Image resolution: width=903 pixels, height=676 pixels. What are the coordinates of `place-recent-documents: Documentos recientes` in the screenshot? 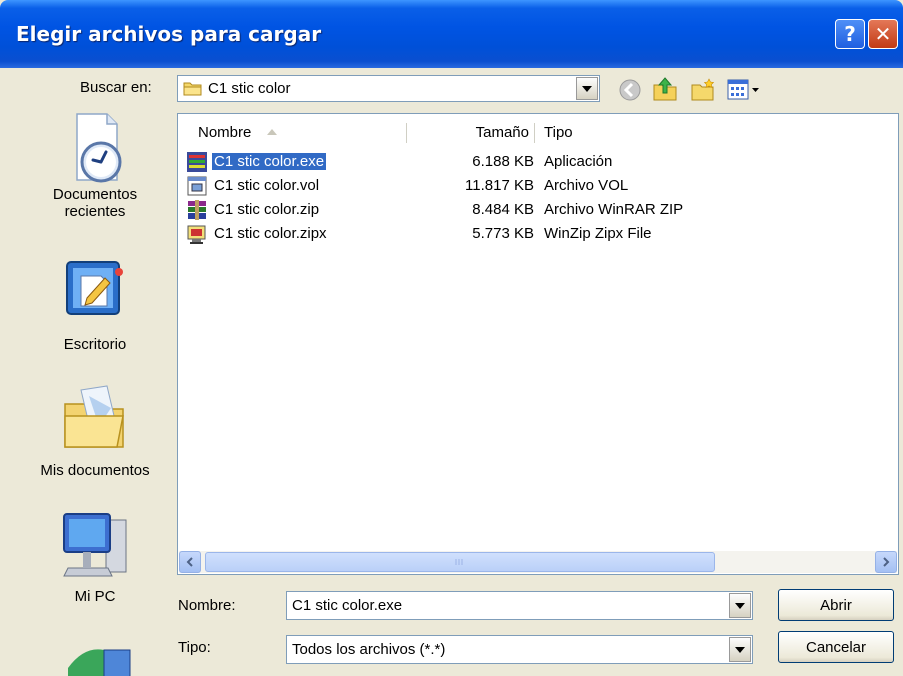 It's located at (95, 165).